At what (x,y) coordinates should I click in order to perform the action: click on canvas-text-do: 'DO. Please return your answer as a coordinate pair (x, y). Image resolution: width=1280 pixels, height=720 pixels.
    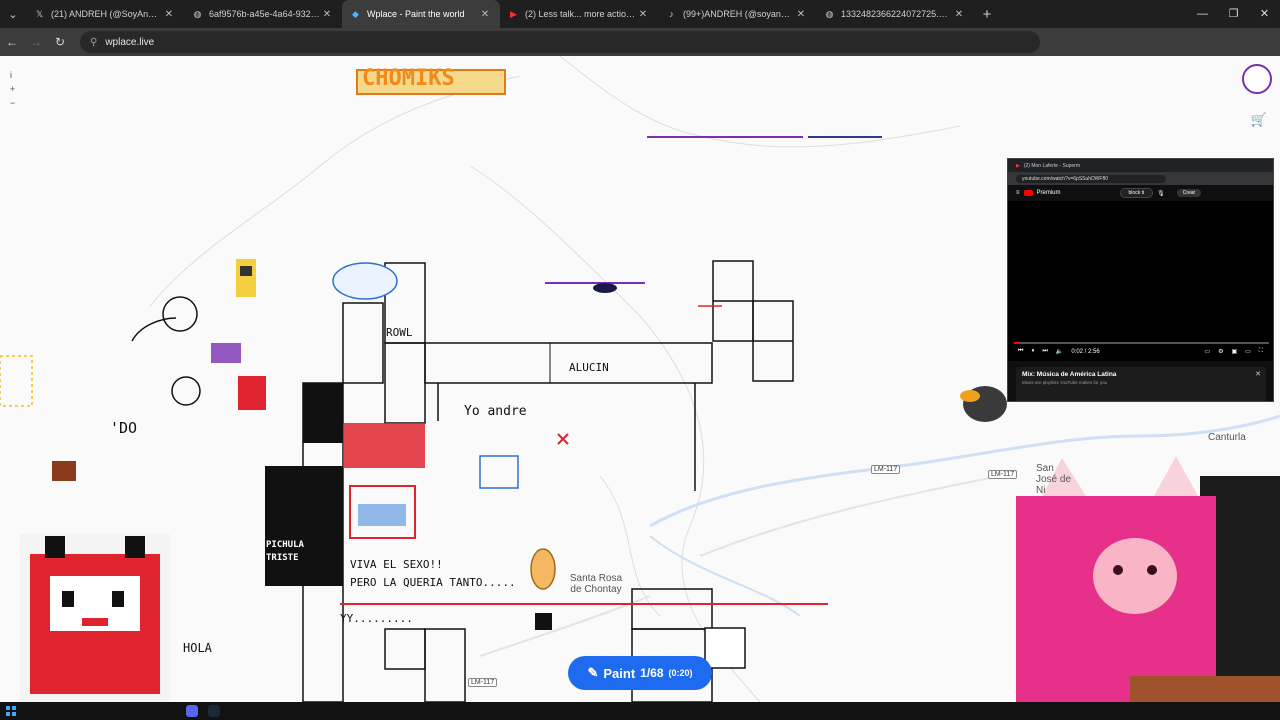
    Looking at the image, I should click on (124, 428).